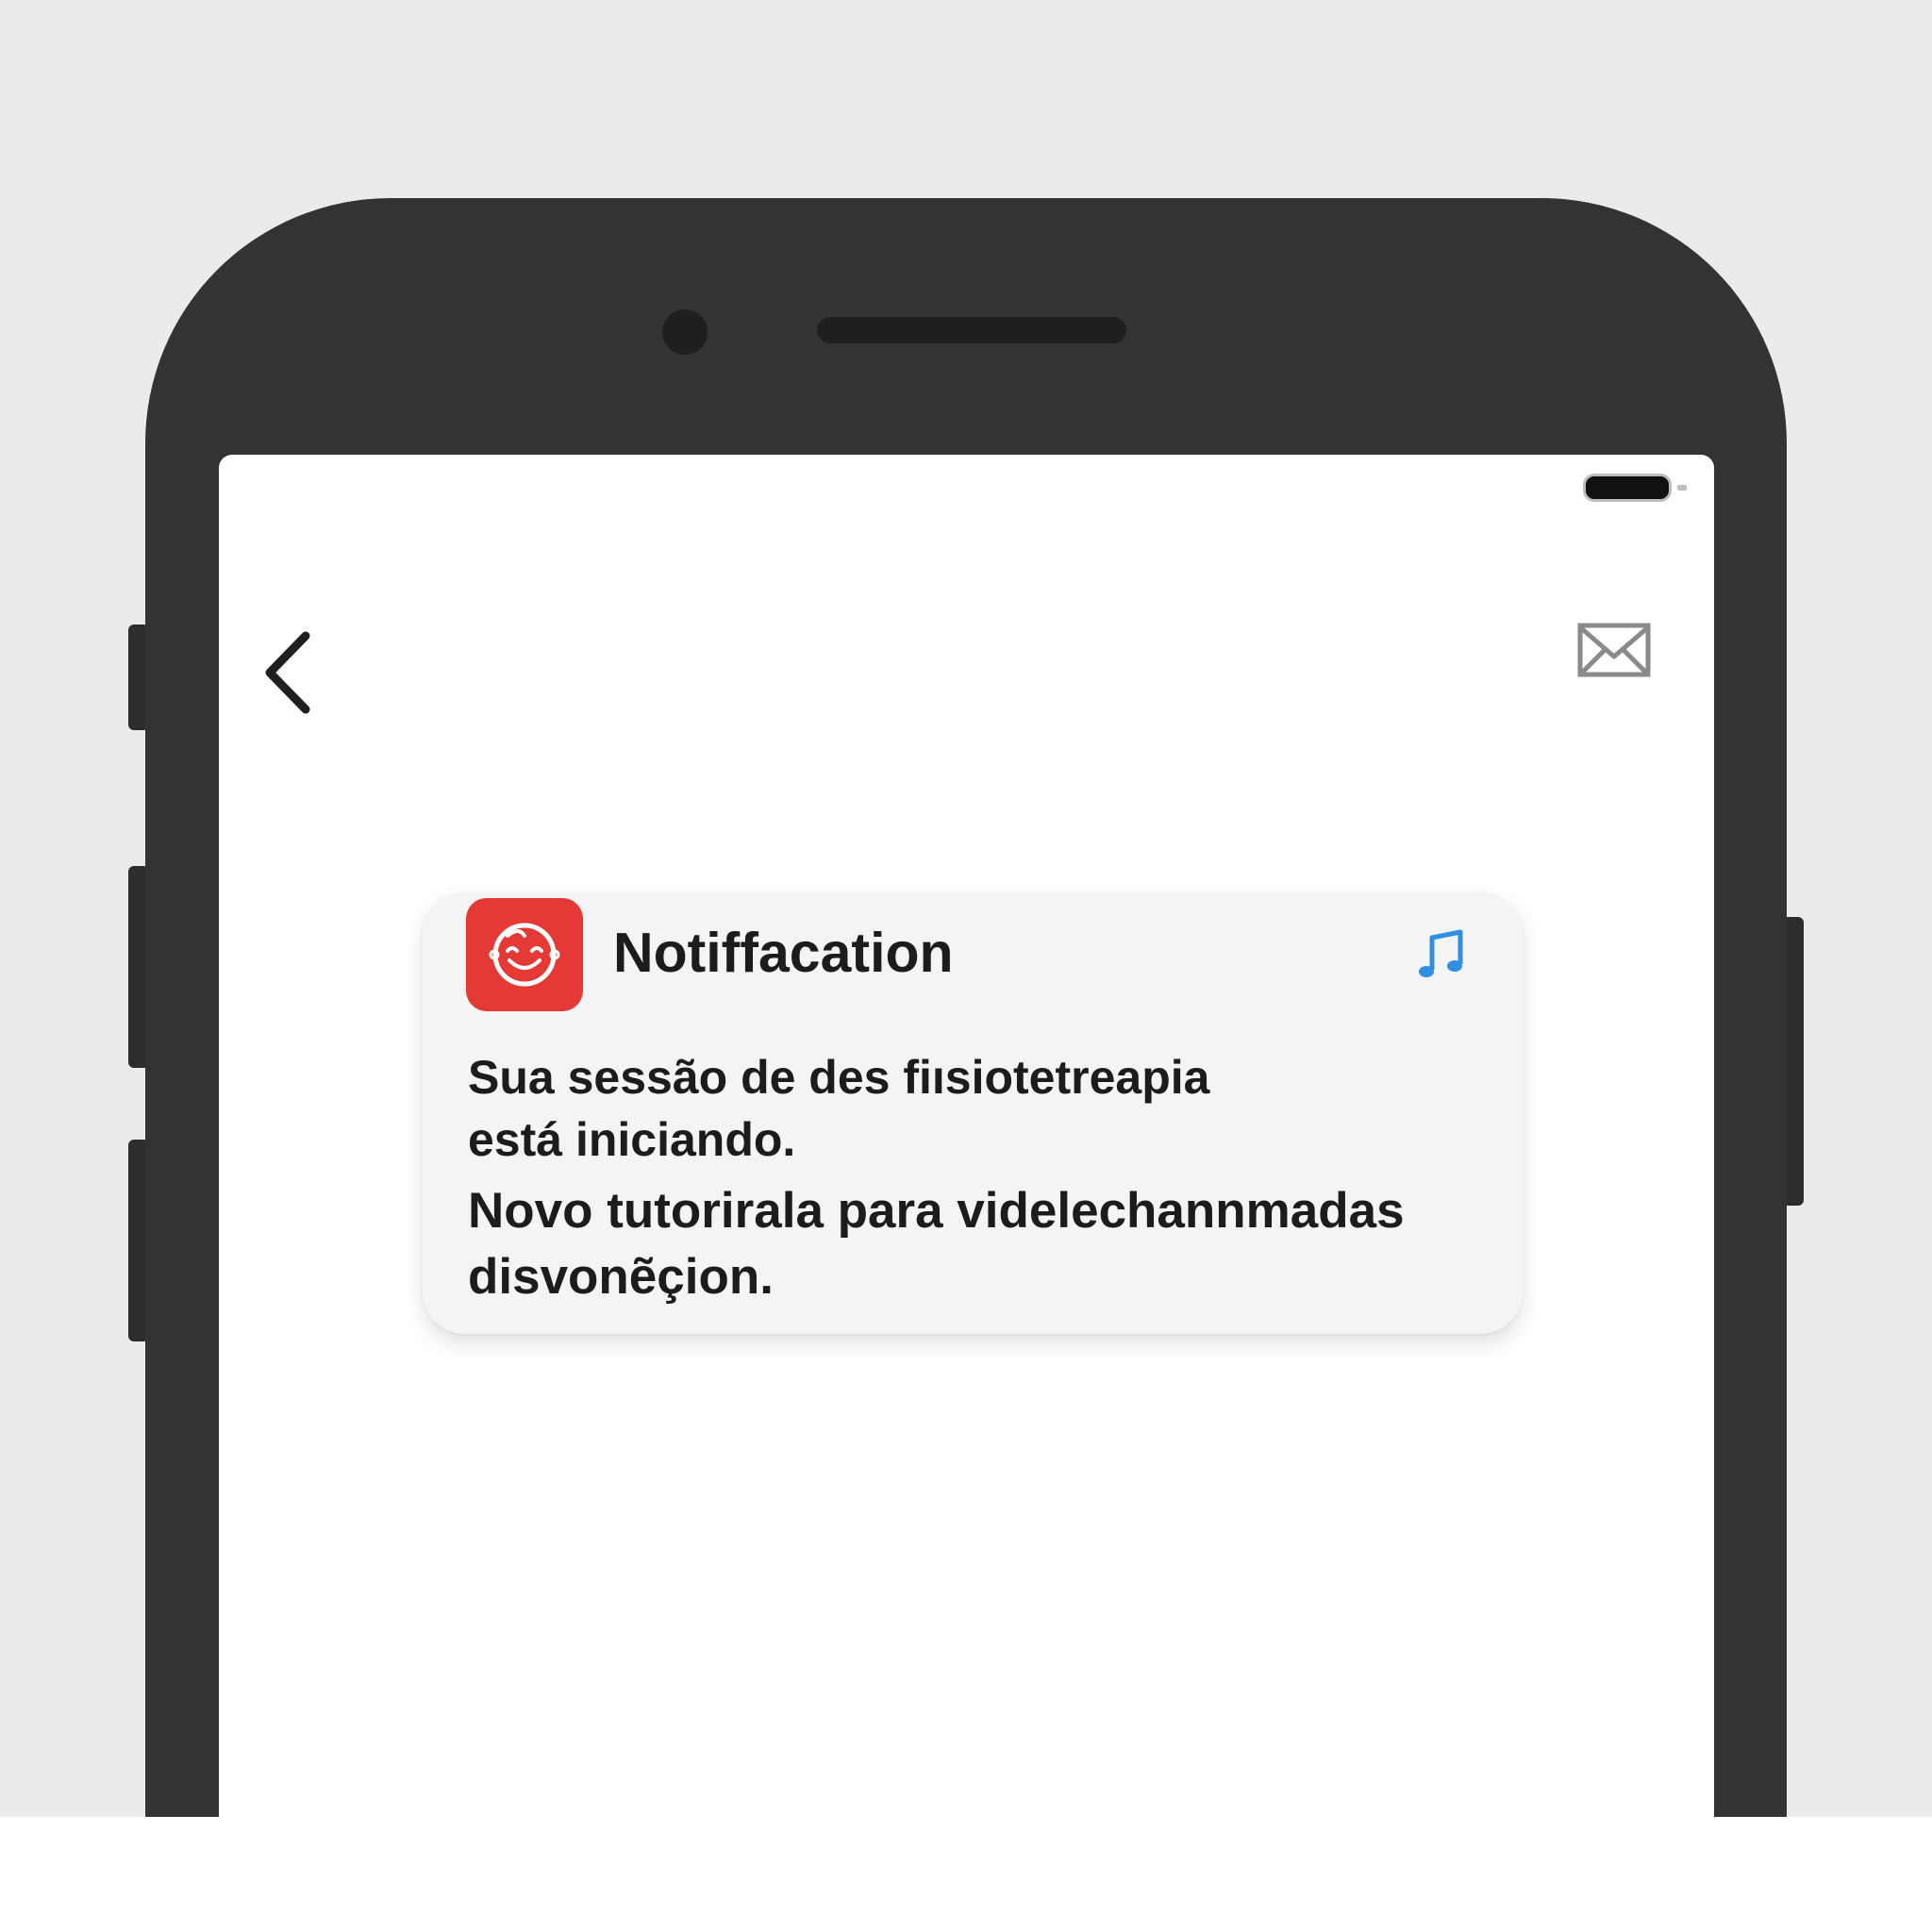 The image size is (1932, 1932). I want to click on back-button, so click(293, 672).